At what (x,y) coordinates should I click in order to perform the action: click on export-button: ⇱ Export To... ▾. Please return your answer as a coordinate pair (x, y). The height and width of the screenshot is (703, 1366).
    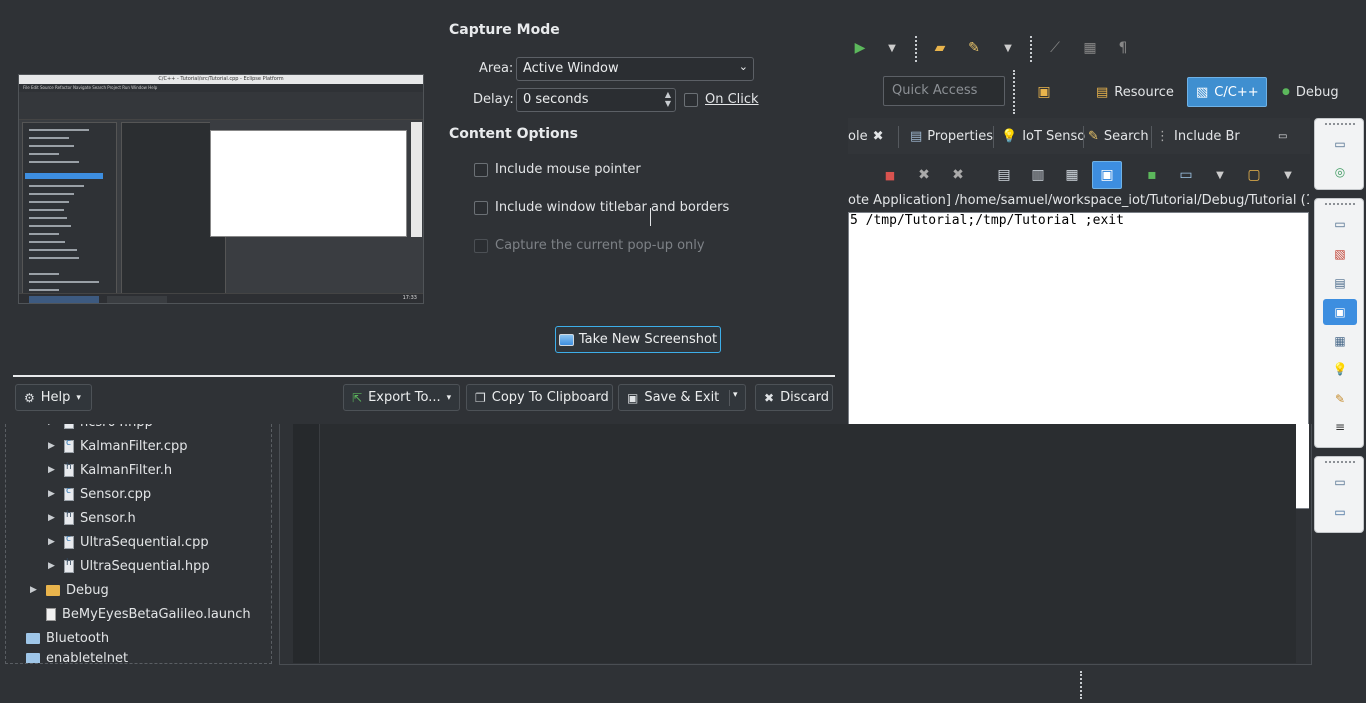
    Looking at the image, I should click on (401, 397).